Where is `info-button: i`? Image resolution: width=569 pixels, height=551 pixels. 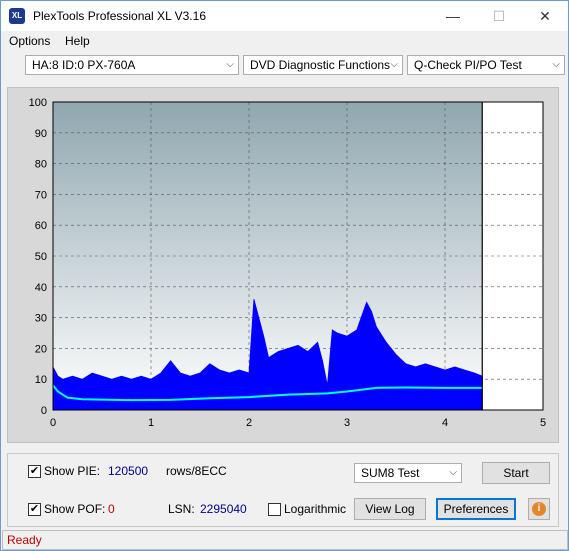
info-button: i is located at coordinates (539, 509).